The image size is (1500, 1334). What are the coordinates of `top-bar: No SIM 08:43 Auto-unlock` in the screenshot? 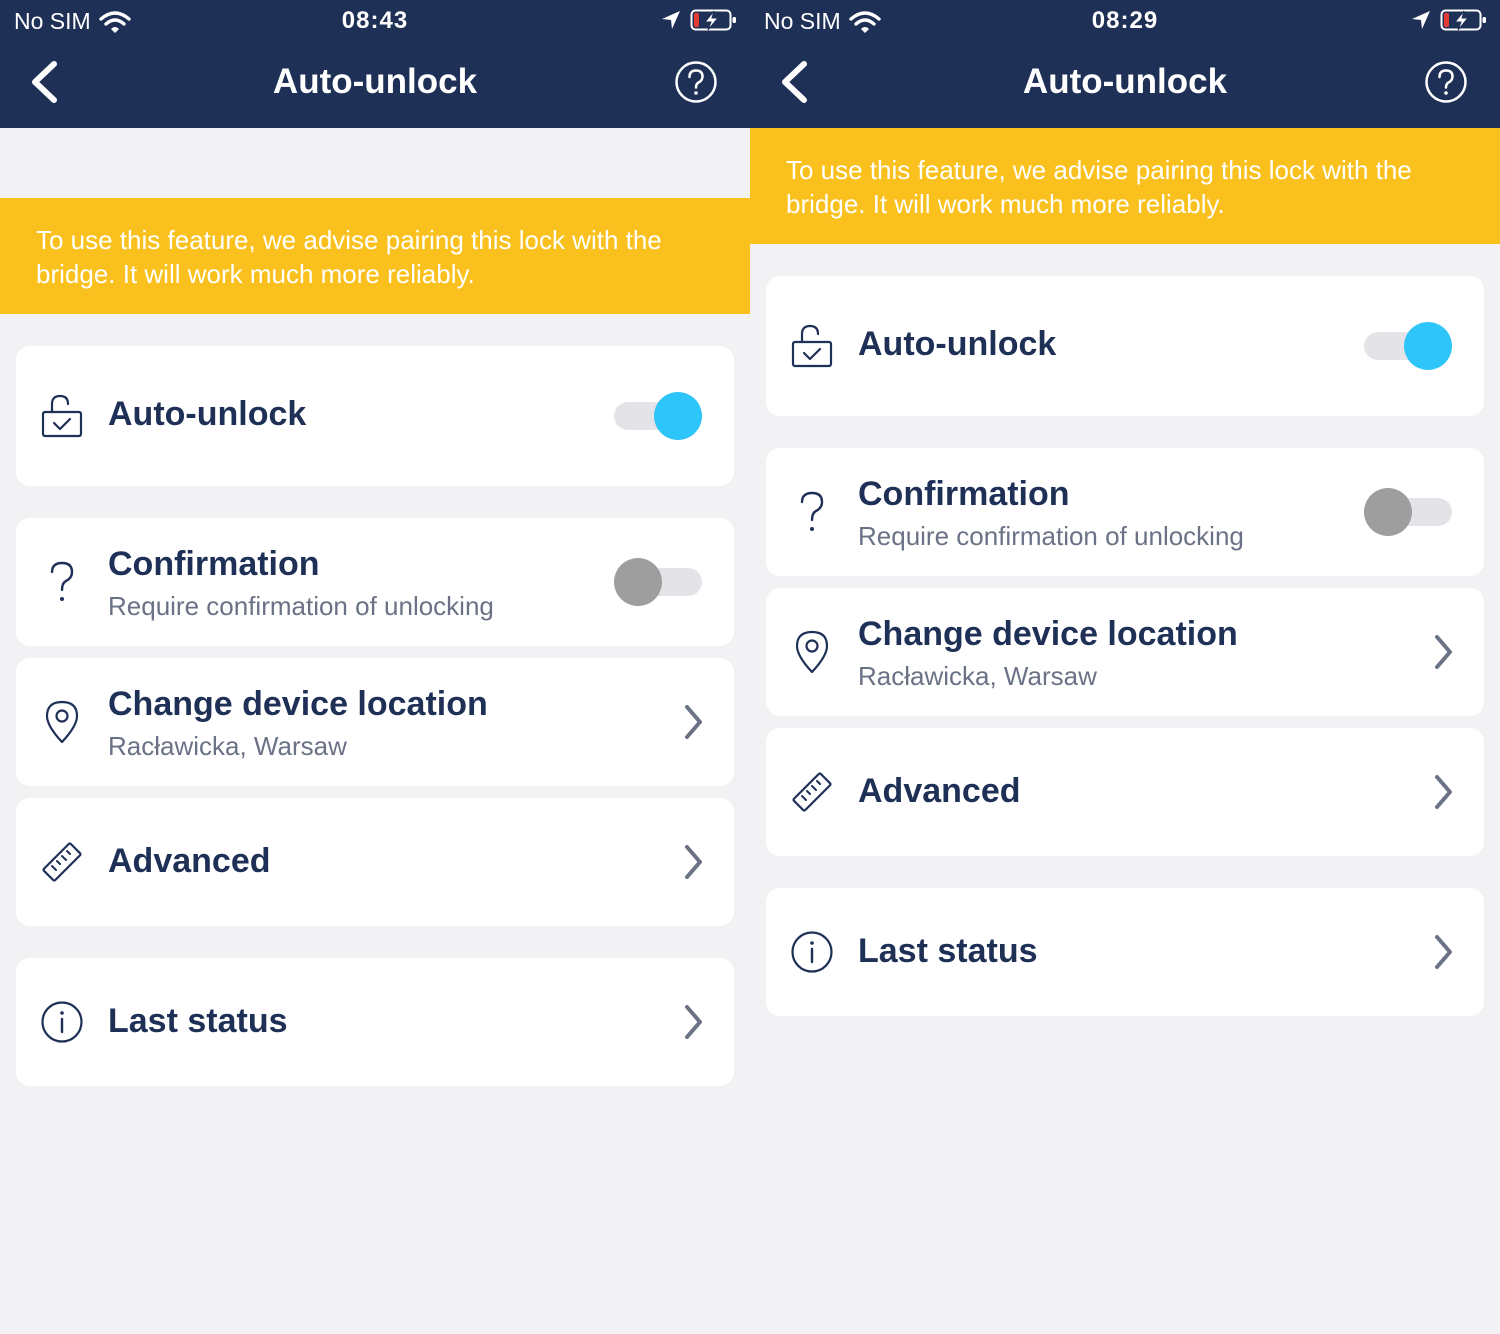 It's located at (375, 64).